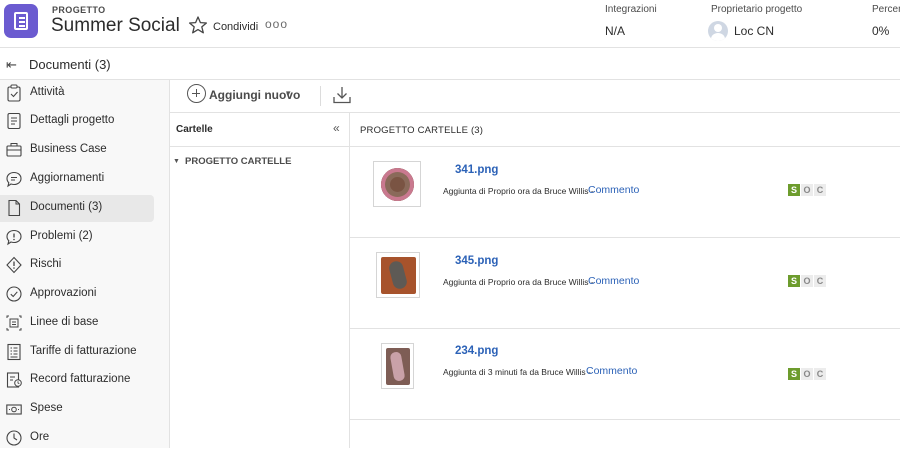 This screenshot has height=452, width=900. Describe the element at coordinates (14, 323) in the screenshot. I see `baseline-icon` at that location.